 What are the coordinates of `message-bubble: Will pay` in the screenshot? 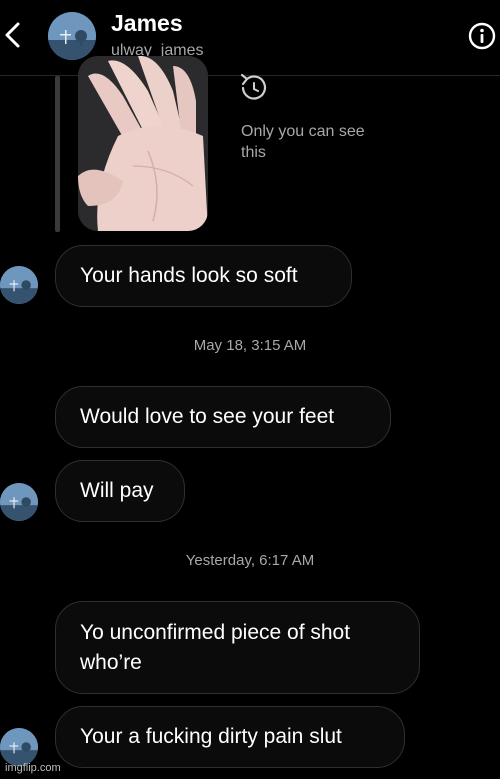 It's located at (120, 491).